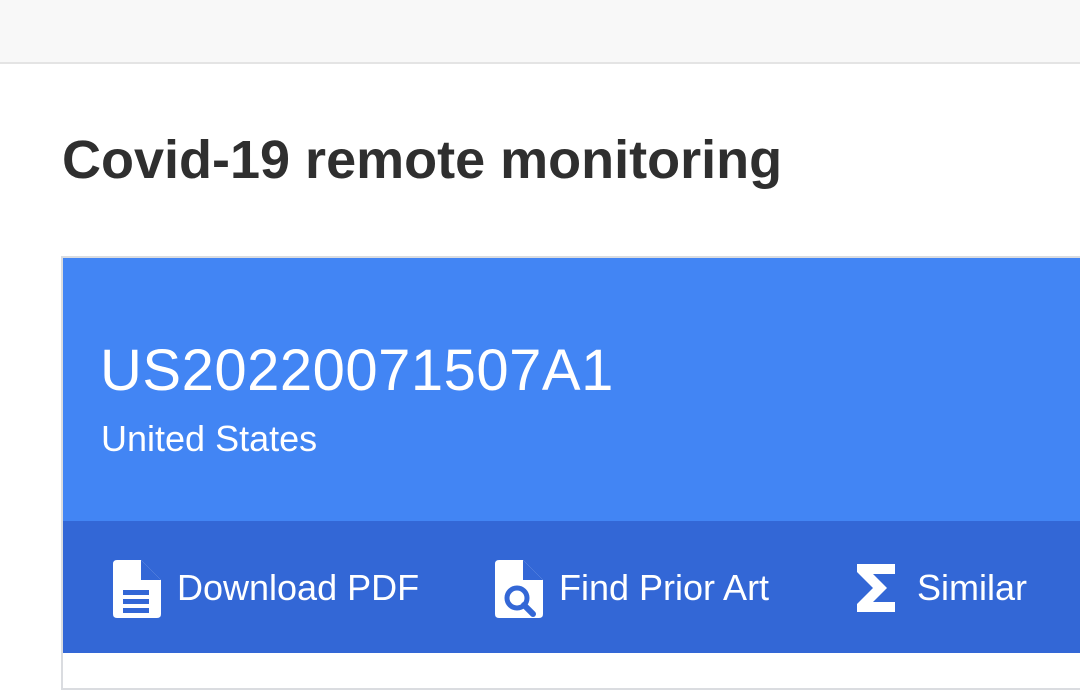  I want to click on top-app-bar, so click(540, 32).